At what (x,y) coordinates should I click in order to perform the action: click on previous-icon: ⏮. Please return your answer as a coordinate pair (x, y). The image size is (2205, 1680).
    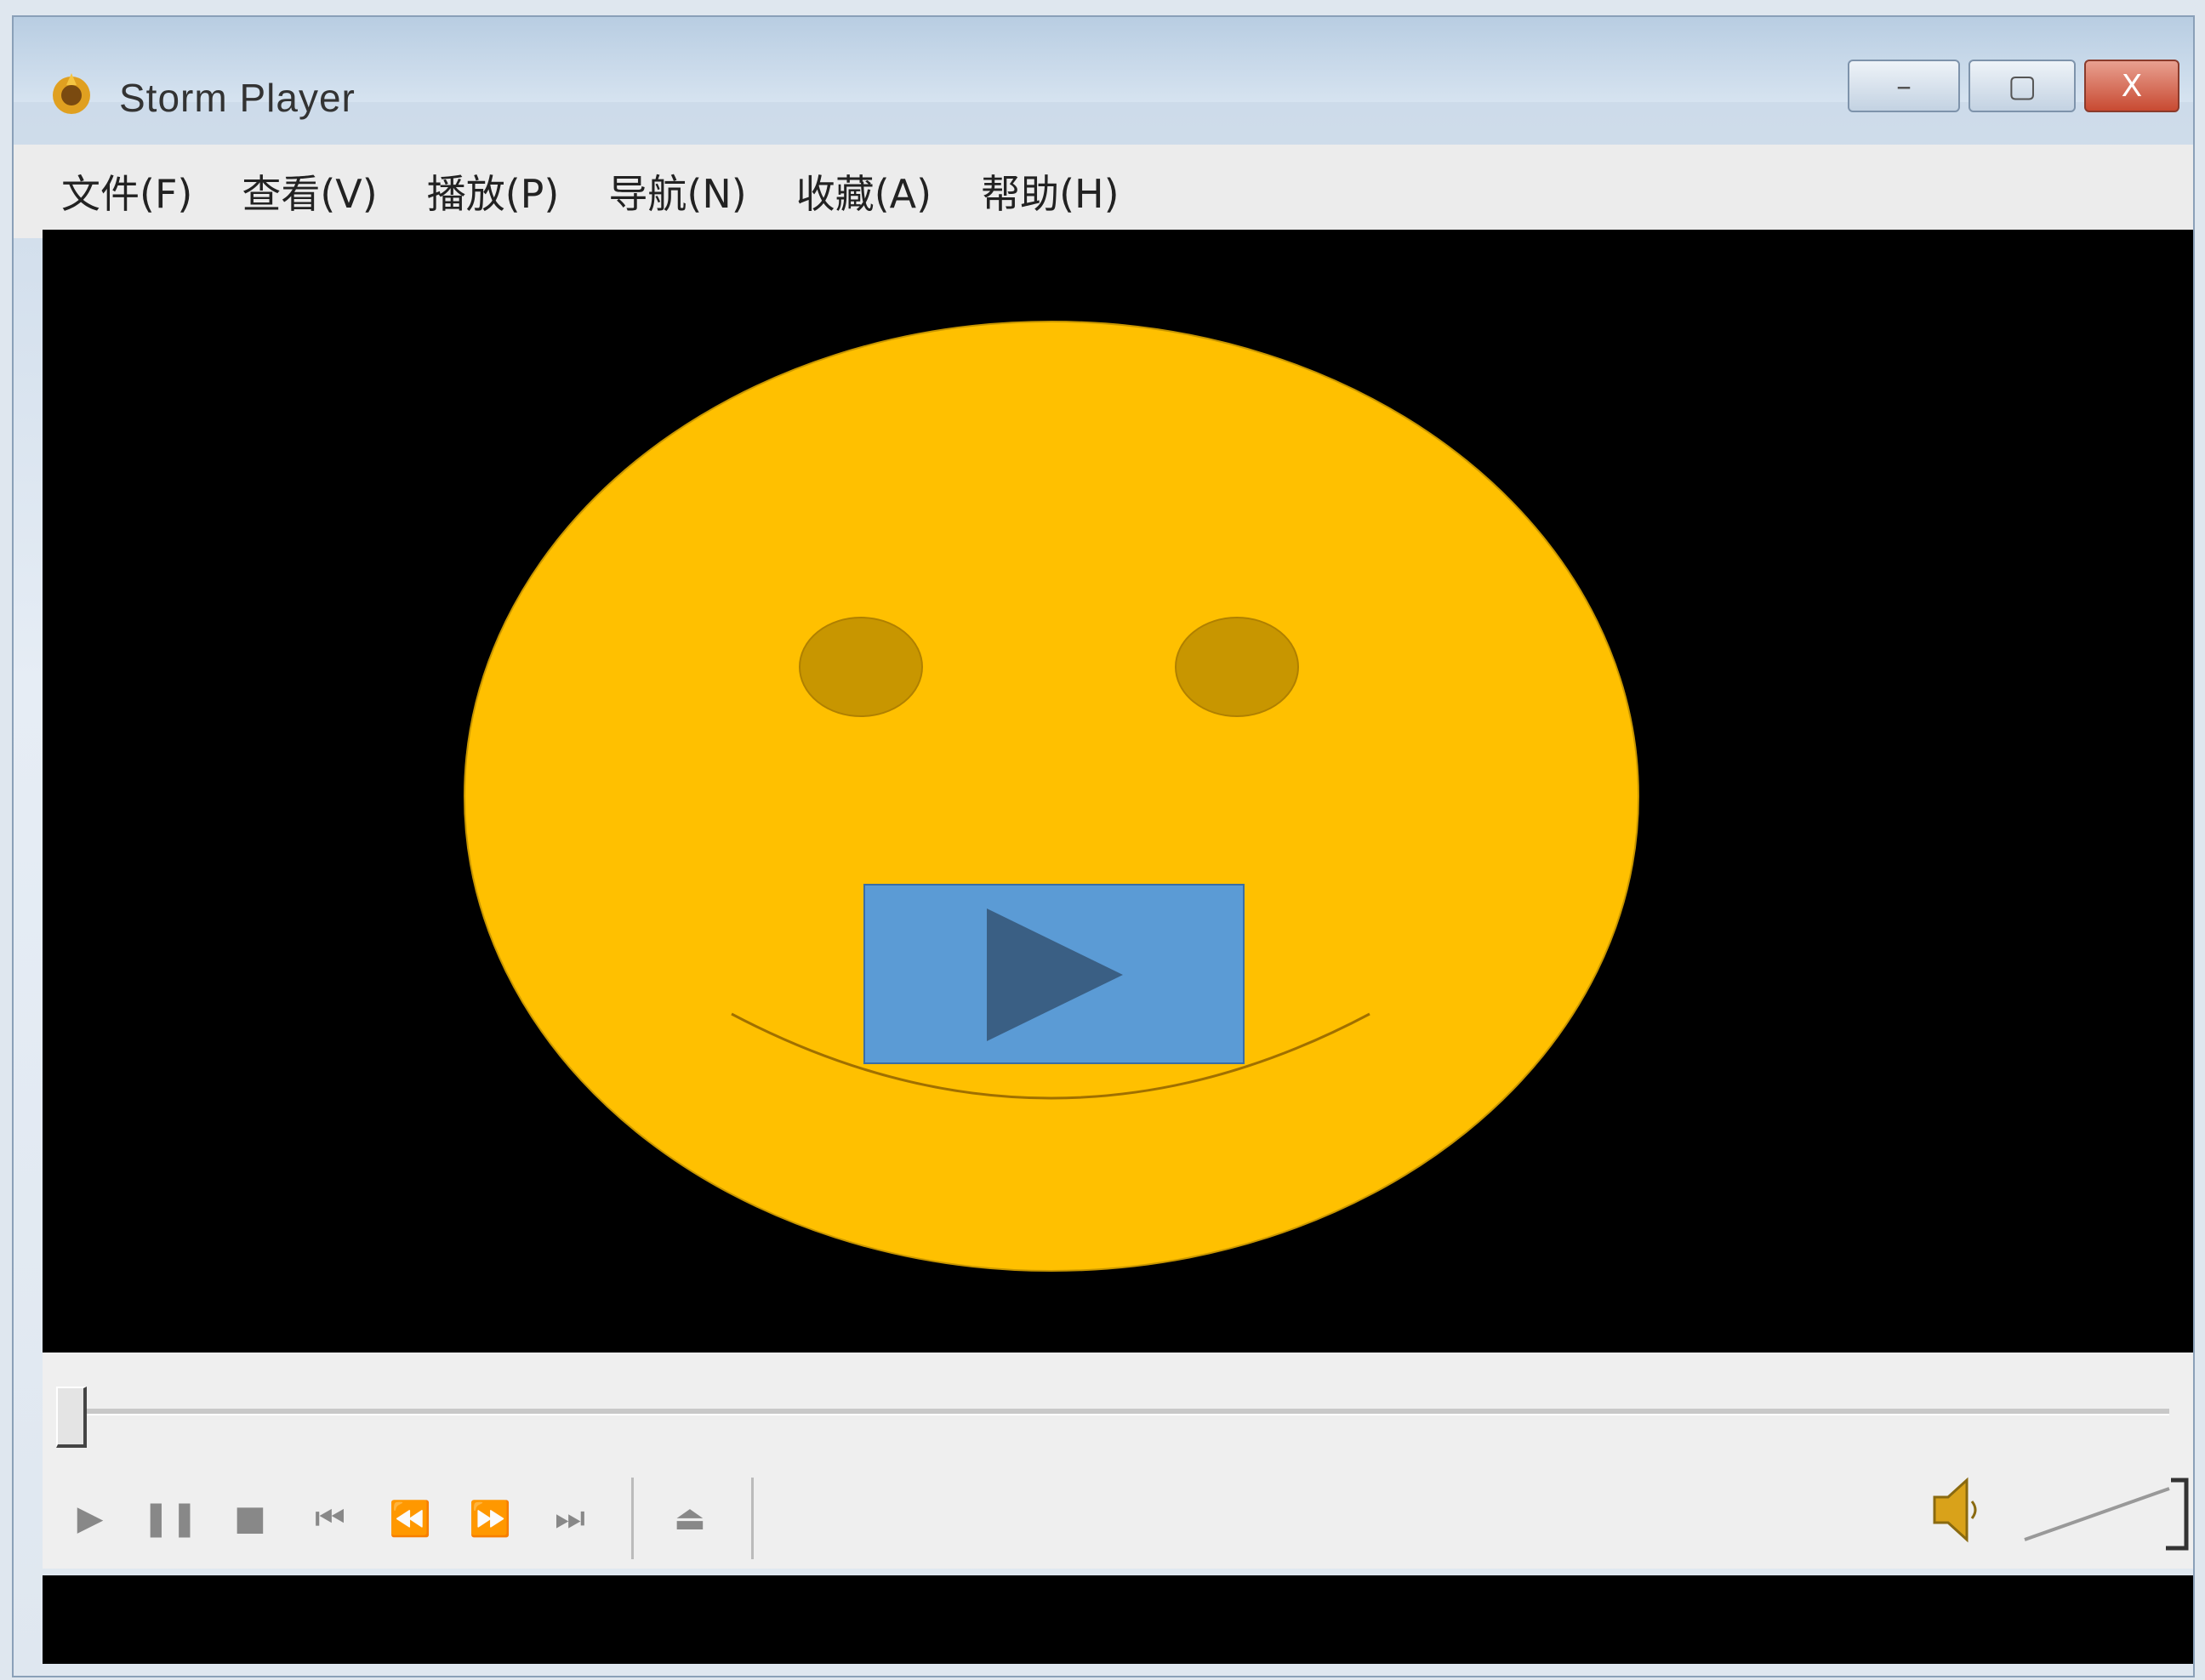
    Looking at the image, I should click on (330, 1518).